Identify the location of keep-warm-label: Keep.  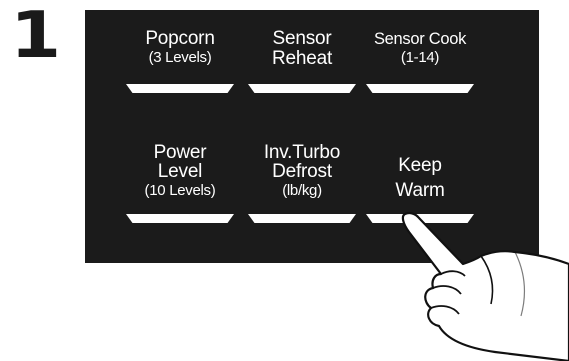
(420, 165).